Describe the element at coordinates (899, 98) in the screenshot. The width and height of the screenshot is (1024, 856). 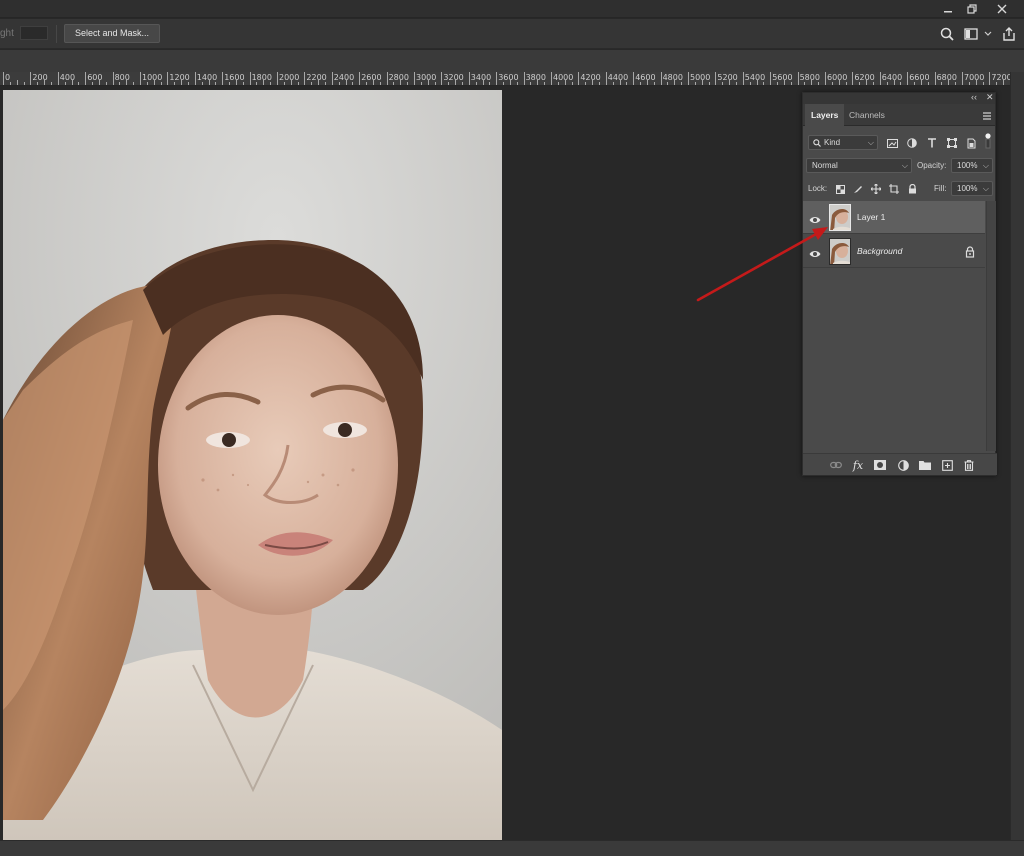
I see `panel-header-bar: ‹‹ ✕` at that location.